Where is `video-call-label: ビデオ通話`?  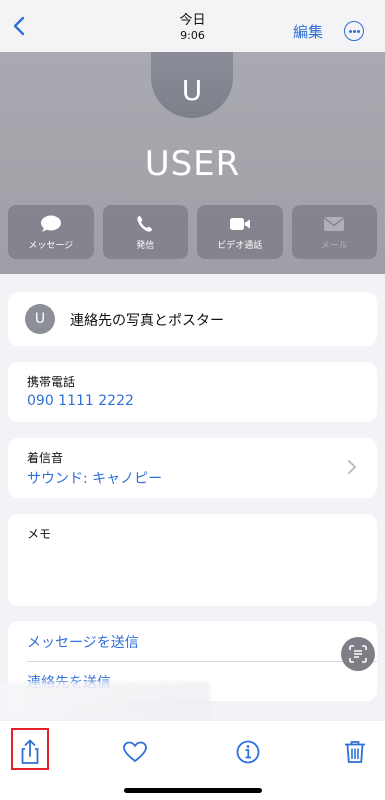
video-call-label: ビデオ通話 is located at coordinates (240, 246).